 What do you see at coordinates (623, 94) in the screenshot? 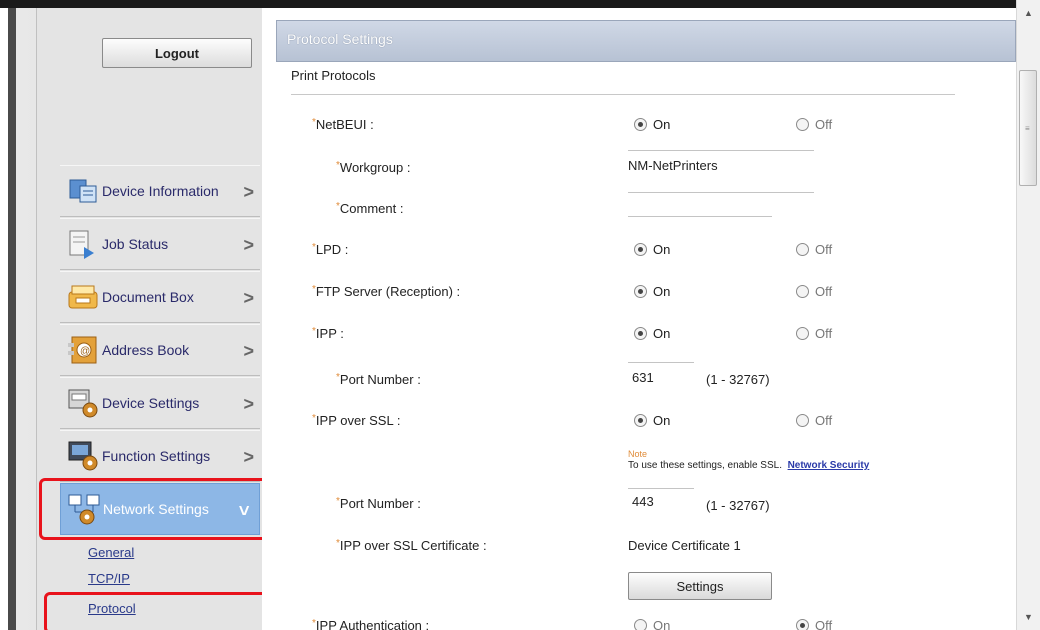
I see `section-divider` at bounding box center [623, 94].